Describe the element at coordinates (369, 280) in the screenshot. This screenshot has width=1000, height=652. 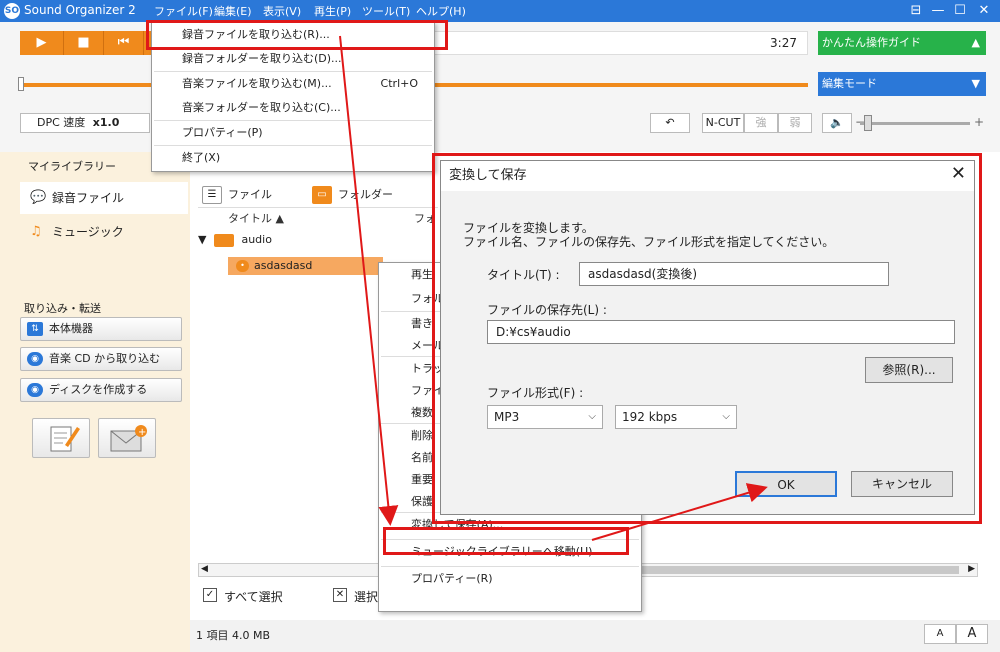
I see `arrow-menu-to-convert` at that location.